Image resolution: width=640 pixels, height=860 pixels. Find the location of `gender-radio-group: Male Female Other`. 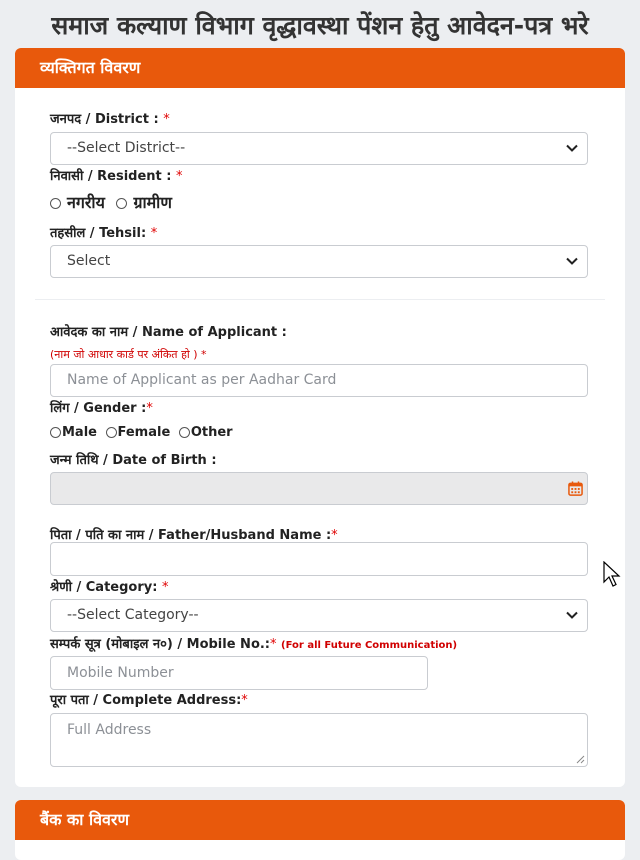

gender-radio-group: Male Female Other is located at coordinates (141, 432).